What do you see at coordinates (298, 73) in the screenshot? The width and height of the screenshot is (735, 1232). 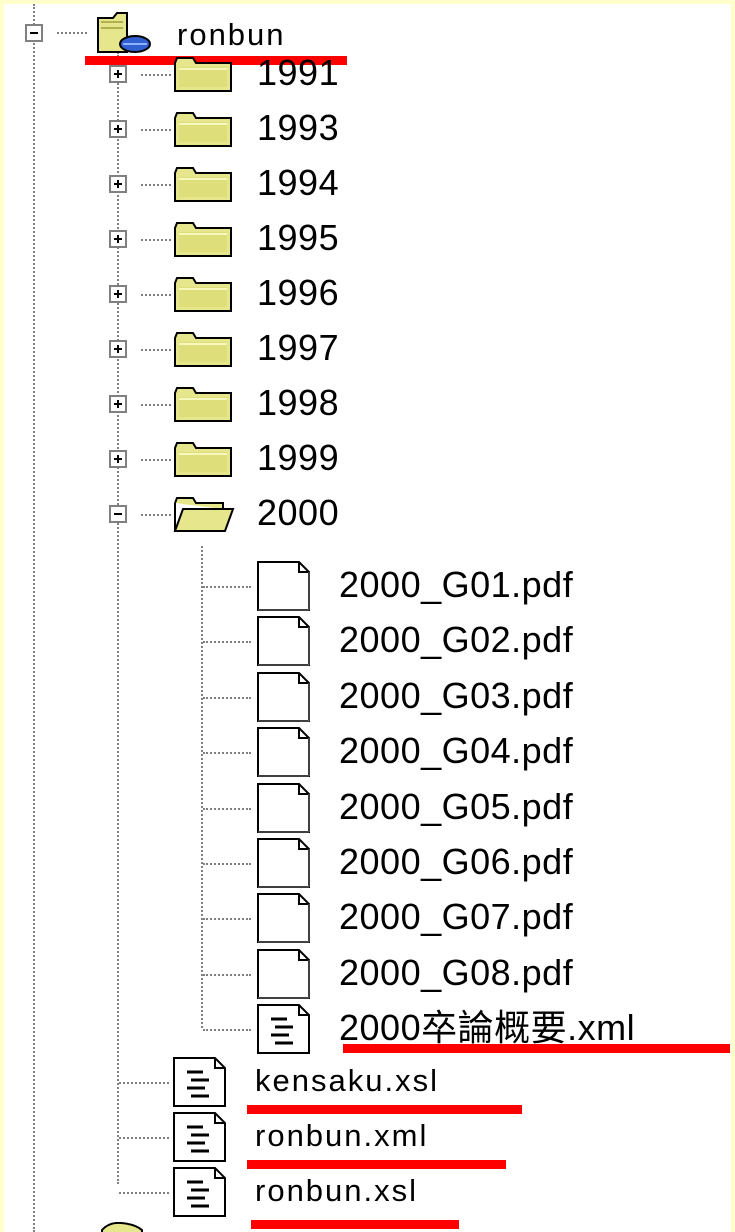 I see `folder-label: 1991` at bounding box center [298, 73].